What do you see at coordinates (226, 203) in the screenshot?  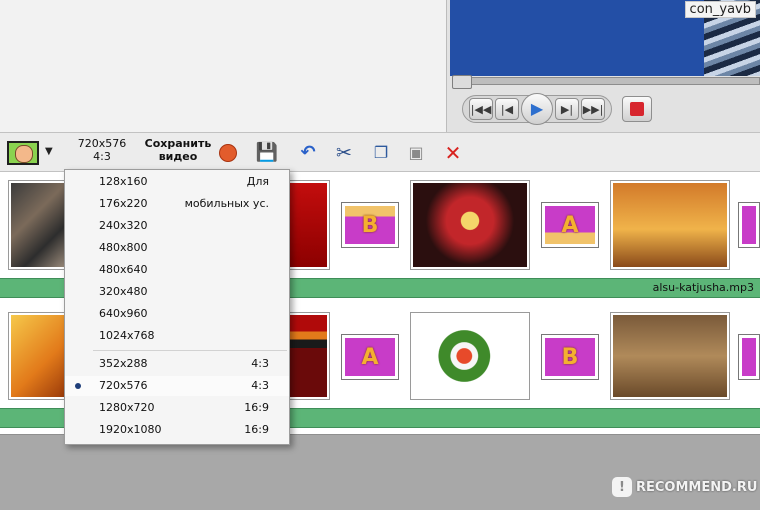 I see `mobile-note: мобильных ус.` at bounding box center [226, 203].